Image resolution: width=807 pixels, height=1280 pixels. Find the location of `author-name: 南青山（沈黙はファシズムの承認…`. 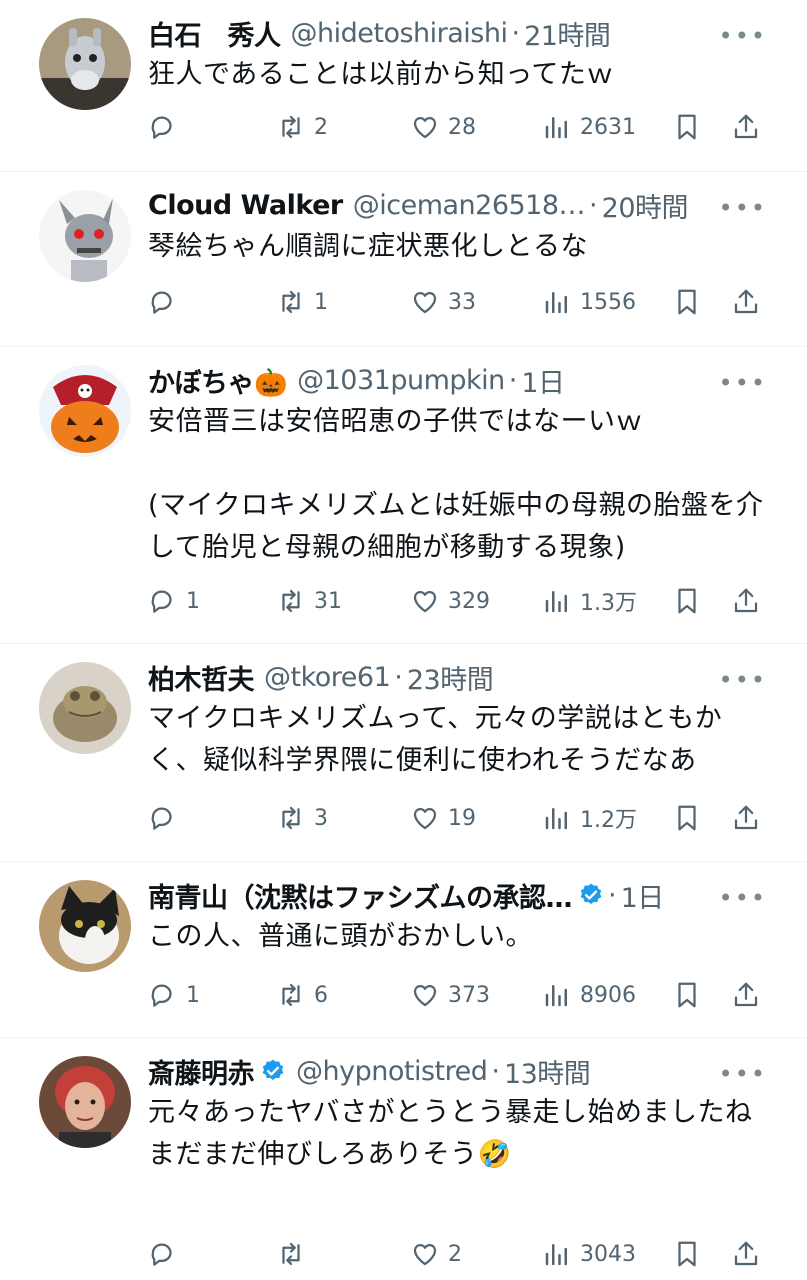

author-name: 南青山（沈黙はファシズムの承認… is located at coordinates (360, 895).